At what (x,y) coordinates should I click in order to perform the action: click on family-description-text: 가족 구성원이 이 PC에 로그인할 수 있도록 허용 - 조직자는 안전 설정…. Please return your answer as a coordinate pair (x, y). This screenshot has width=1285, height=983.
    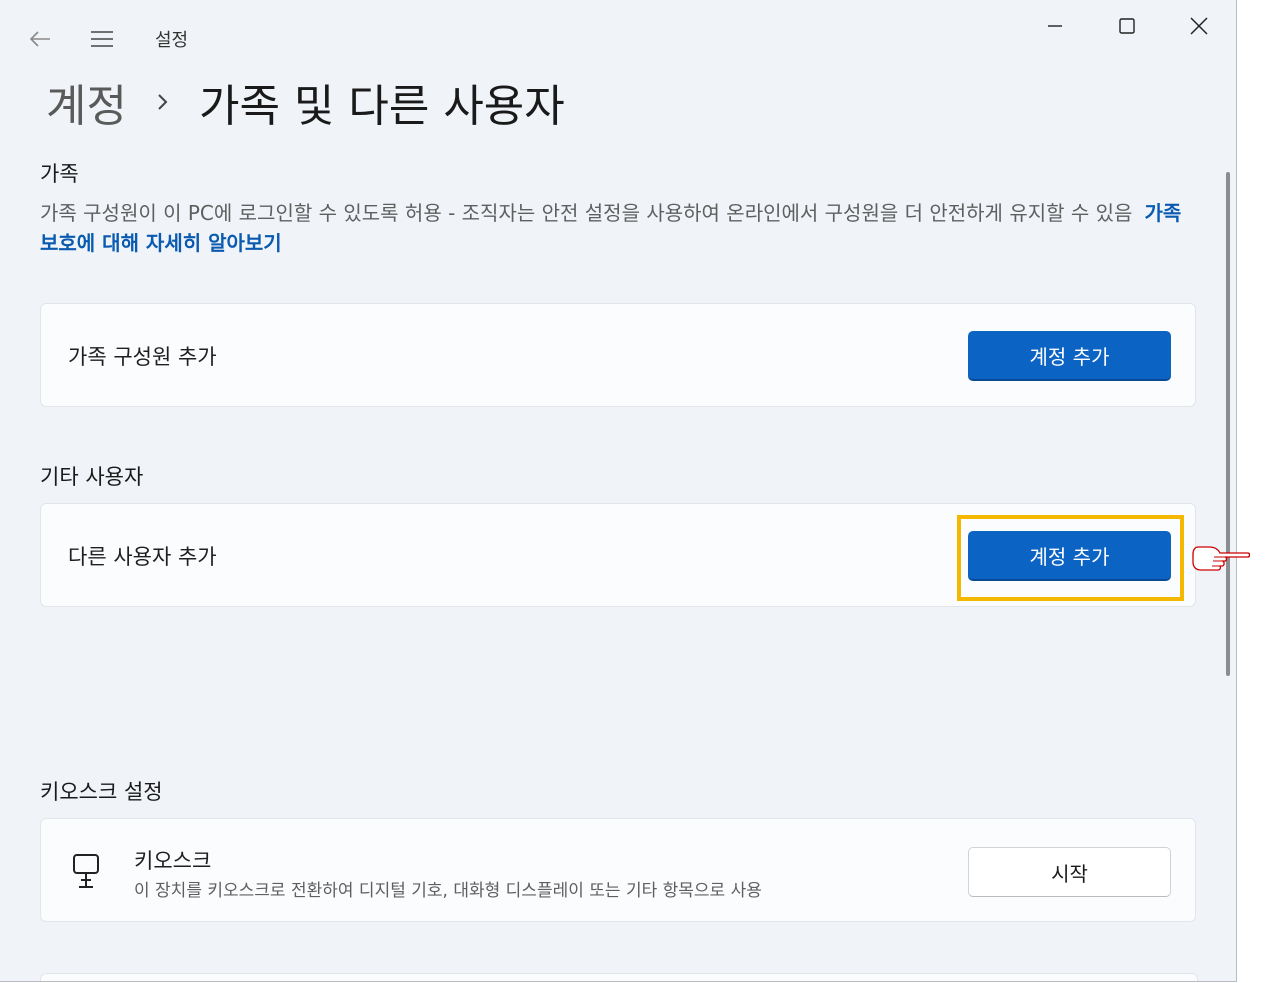
    Looking at the image, I should click on (586, 213).